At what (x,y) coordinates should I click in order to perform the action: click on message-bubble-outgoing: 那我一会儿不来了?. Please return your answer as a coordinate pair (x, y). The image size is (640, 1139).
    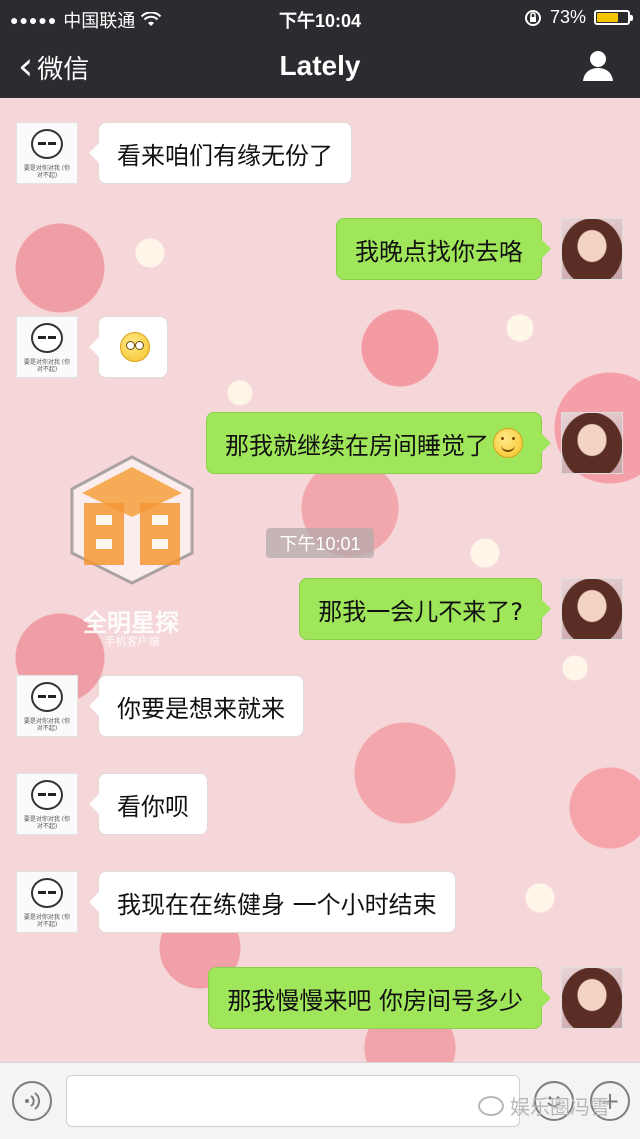
    Looking at the image, I should click on (425, 609).